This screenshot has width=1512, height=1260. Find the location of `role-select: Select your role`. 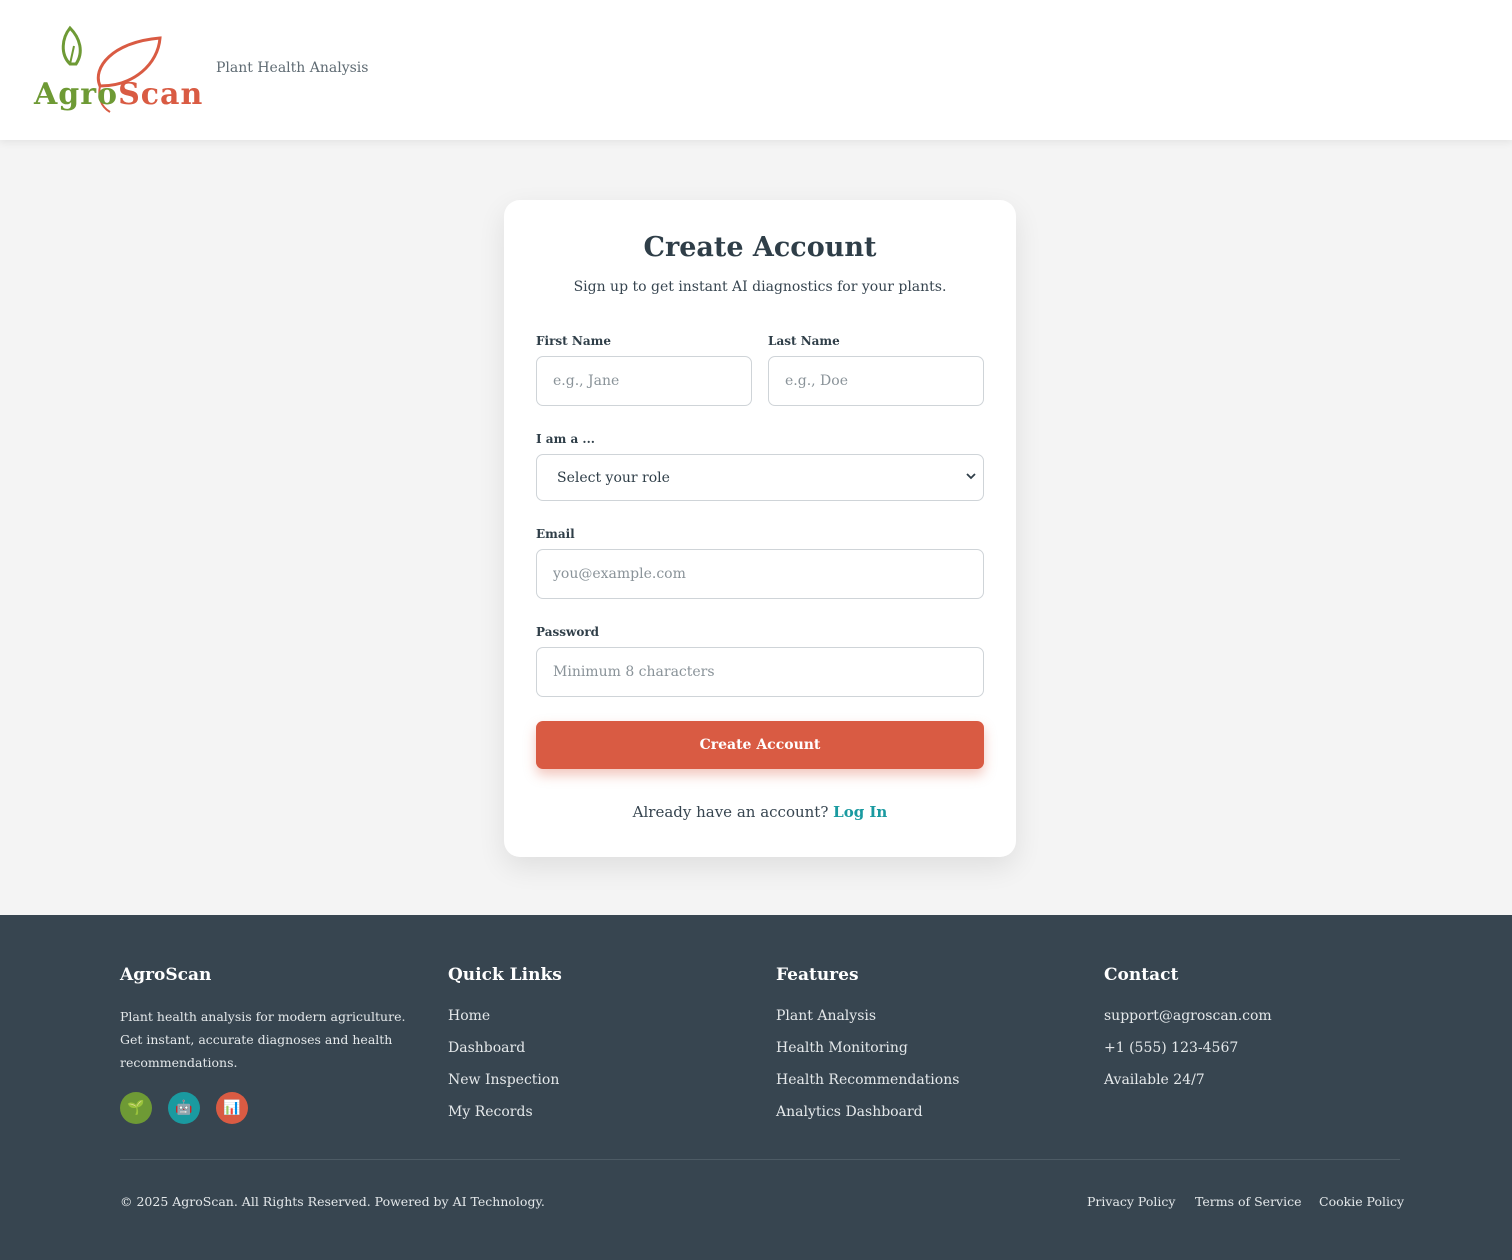

role-select: Select your role is located at coordinates (760, 477).